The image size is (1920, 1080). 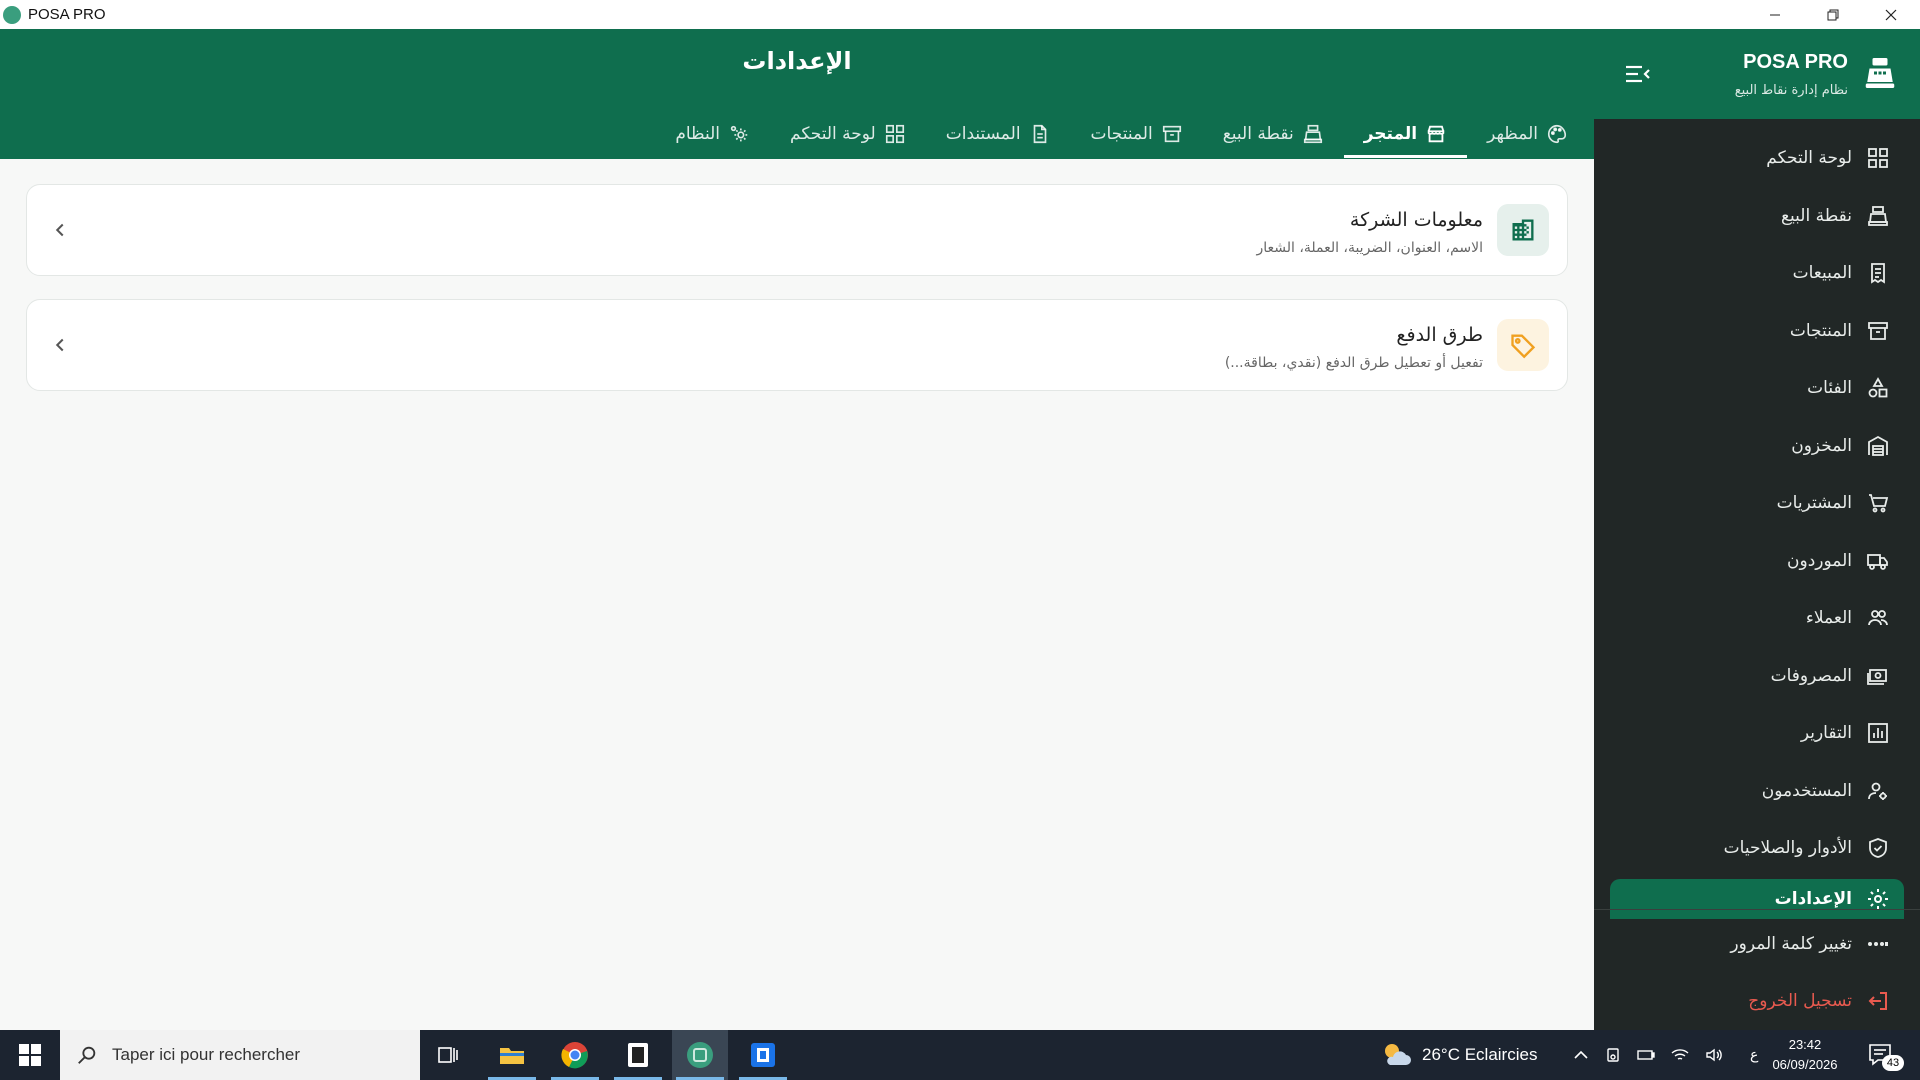 I want to click on cash-icon, so click(x=1877, y=677).